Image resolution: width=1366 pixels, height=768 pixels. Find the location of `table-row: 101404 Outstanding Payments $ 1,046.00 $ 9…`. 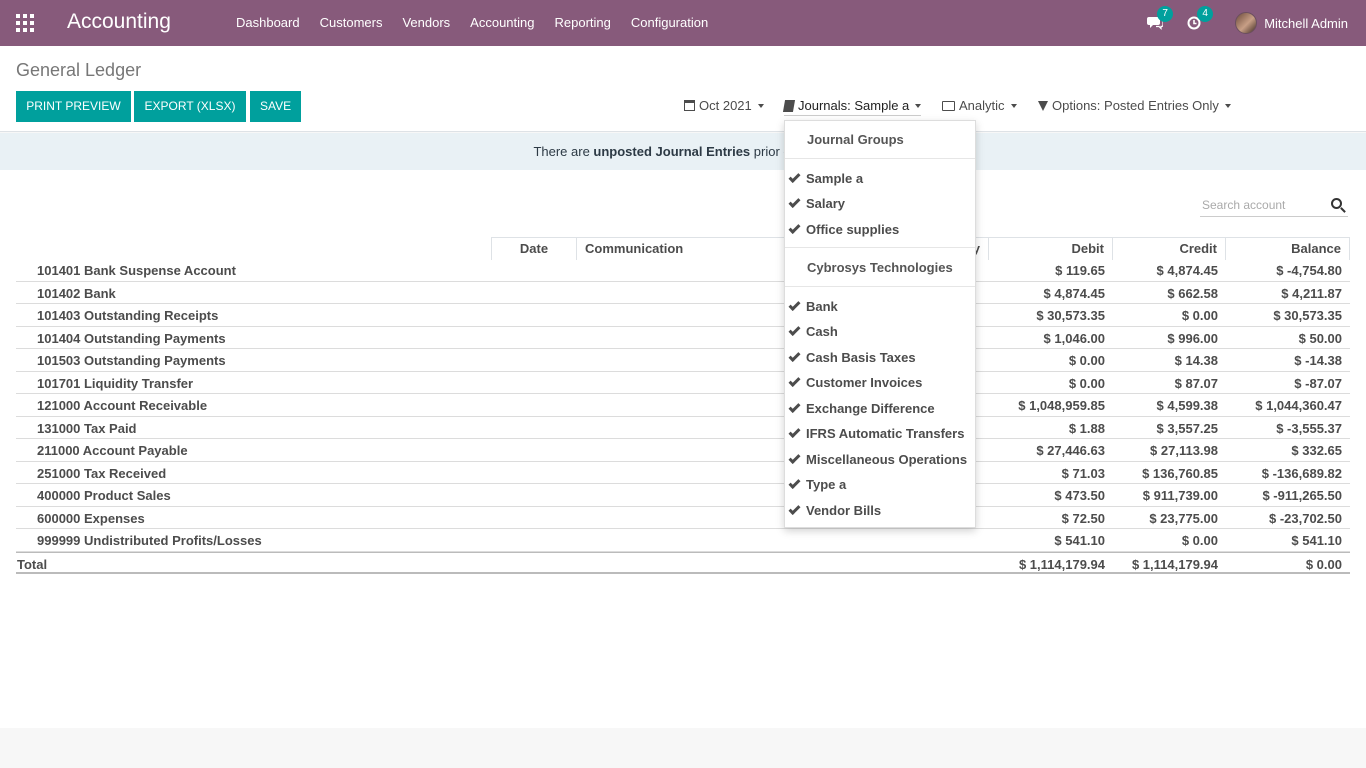

table-row: 101404 Outstanding Payments $ 1,046.00 $ 9… is located at coordinates (683, 338).